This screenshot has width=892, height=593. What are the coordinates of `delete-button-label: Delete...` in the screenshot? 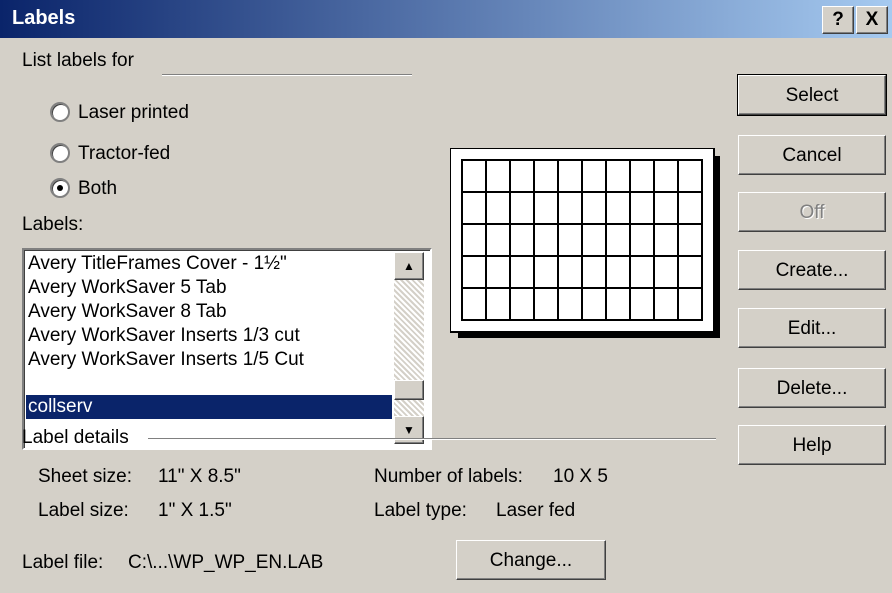 It's located at (812, 388).